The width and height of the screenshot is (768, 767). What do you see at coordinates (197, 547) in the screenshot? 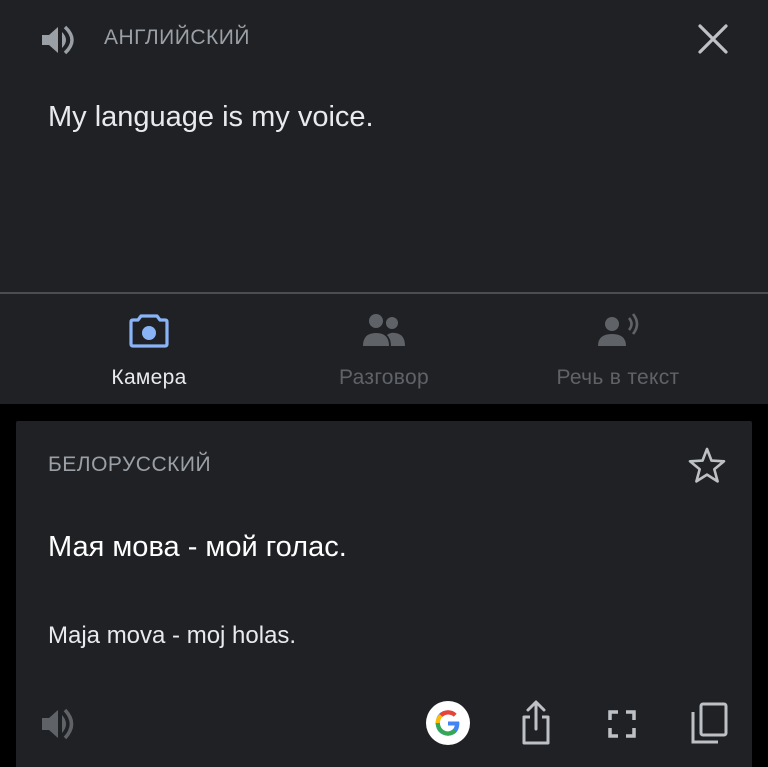
I see `translated-text: Мая мова - мой голас.` at bounding box center [197, 547].